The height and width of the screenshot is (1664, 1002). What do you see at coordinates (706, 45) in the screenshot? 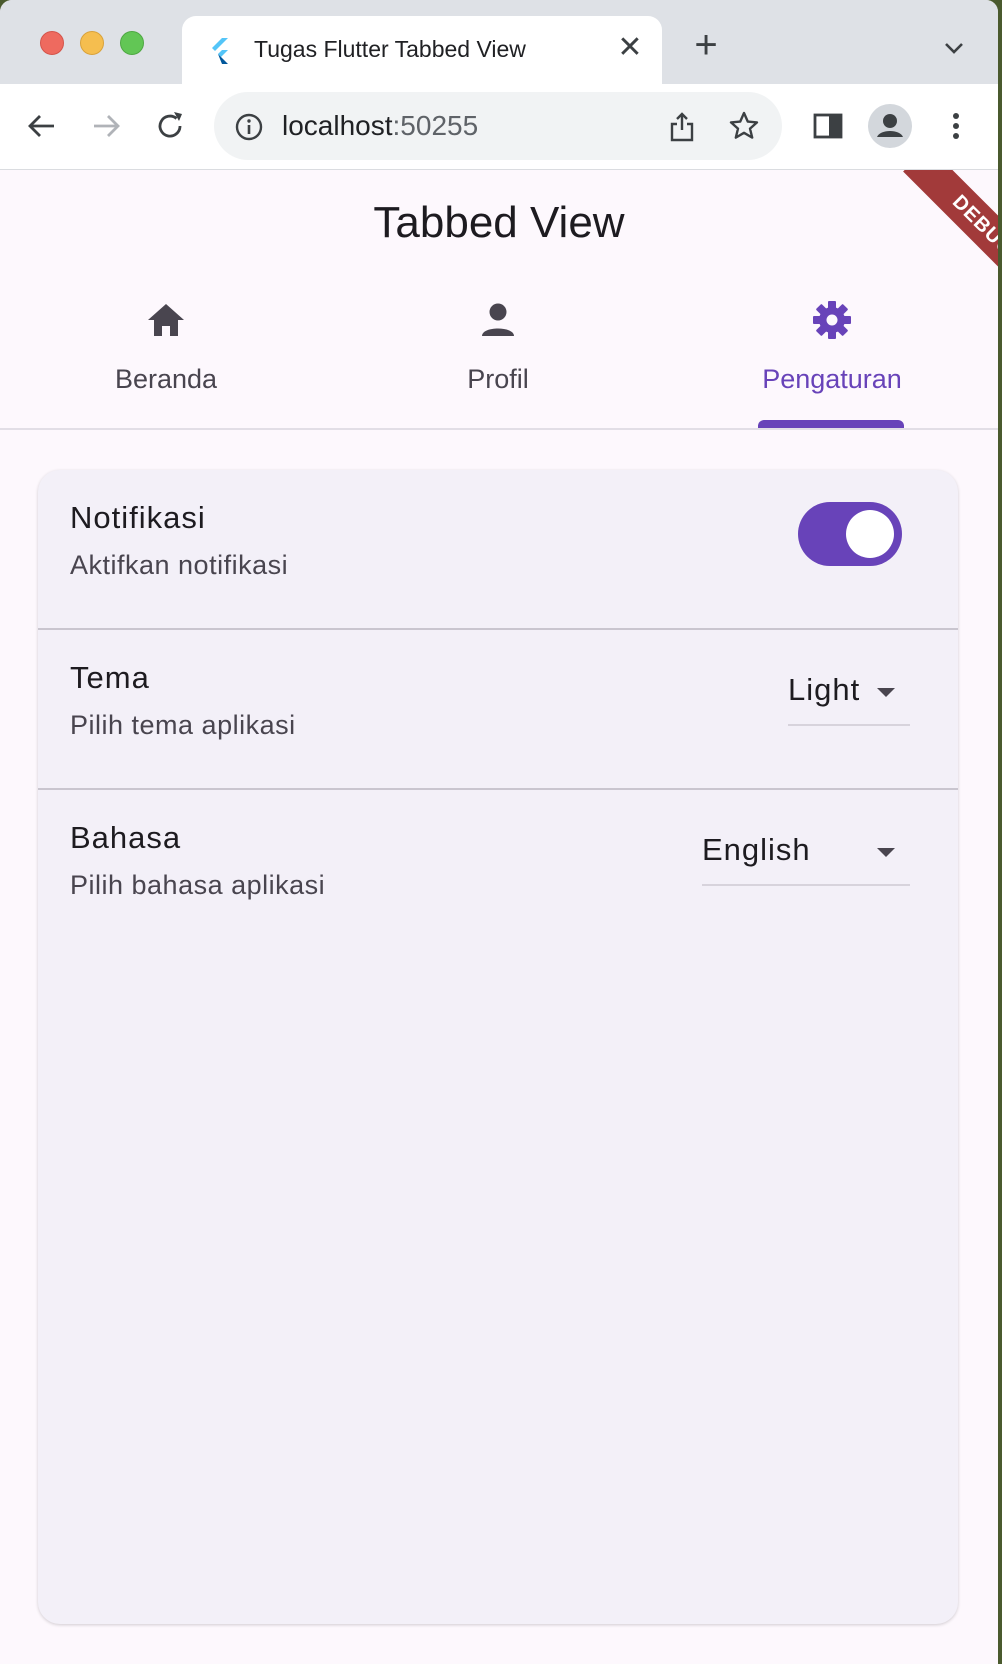
I see `new-tab-button: +` at bounding box center [706, 45].